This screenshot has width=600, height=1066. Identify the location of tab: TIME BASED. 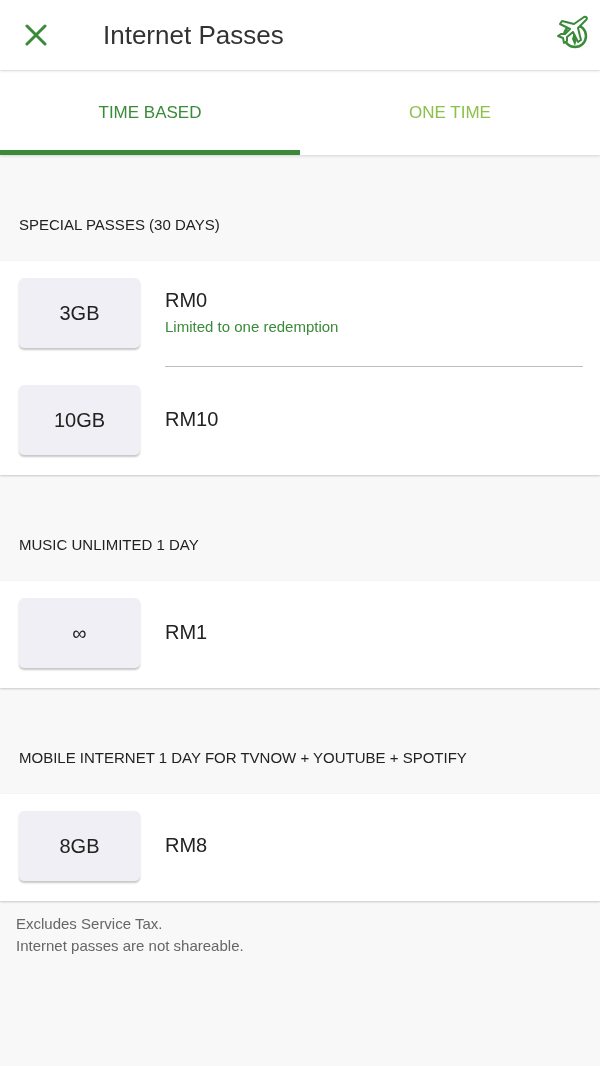
(150, 113).